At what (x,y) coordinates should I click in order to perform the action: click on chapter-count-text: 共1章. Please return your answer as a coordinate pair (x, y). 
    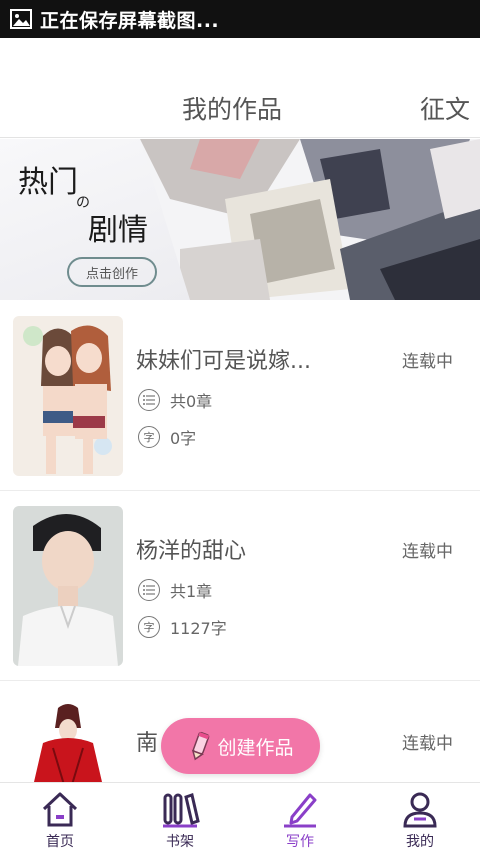
    Looking at the image, I should click on (191, 591).